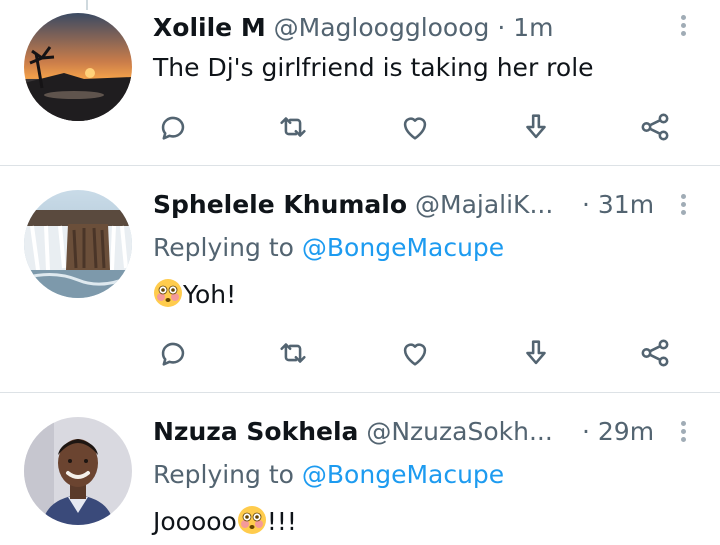 This screenshot has height=545, width=720. I want to click on tweet-text: Jooooo !!!, so click(225, 522).